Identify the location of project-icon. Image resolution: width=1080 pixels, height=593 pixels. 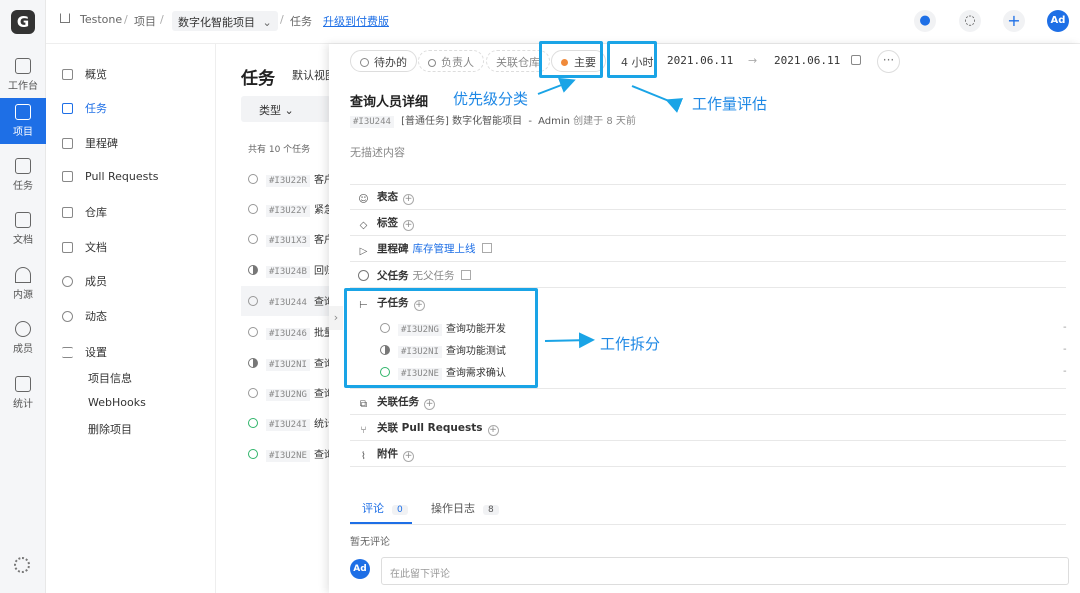
(23, 112).